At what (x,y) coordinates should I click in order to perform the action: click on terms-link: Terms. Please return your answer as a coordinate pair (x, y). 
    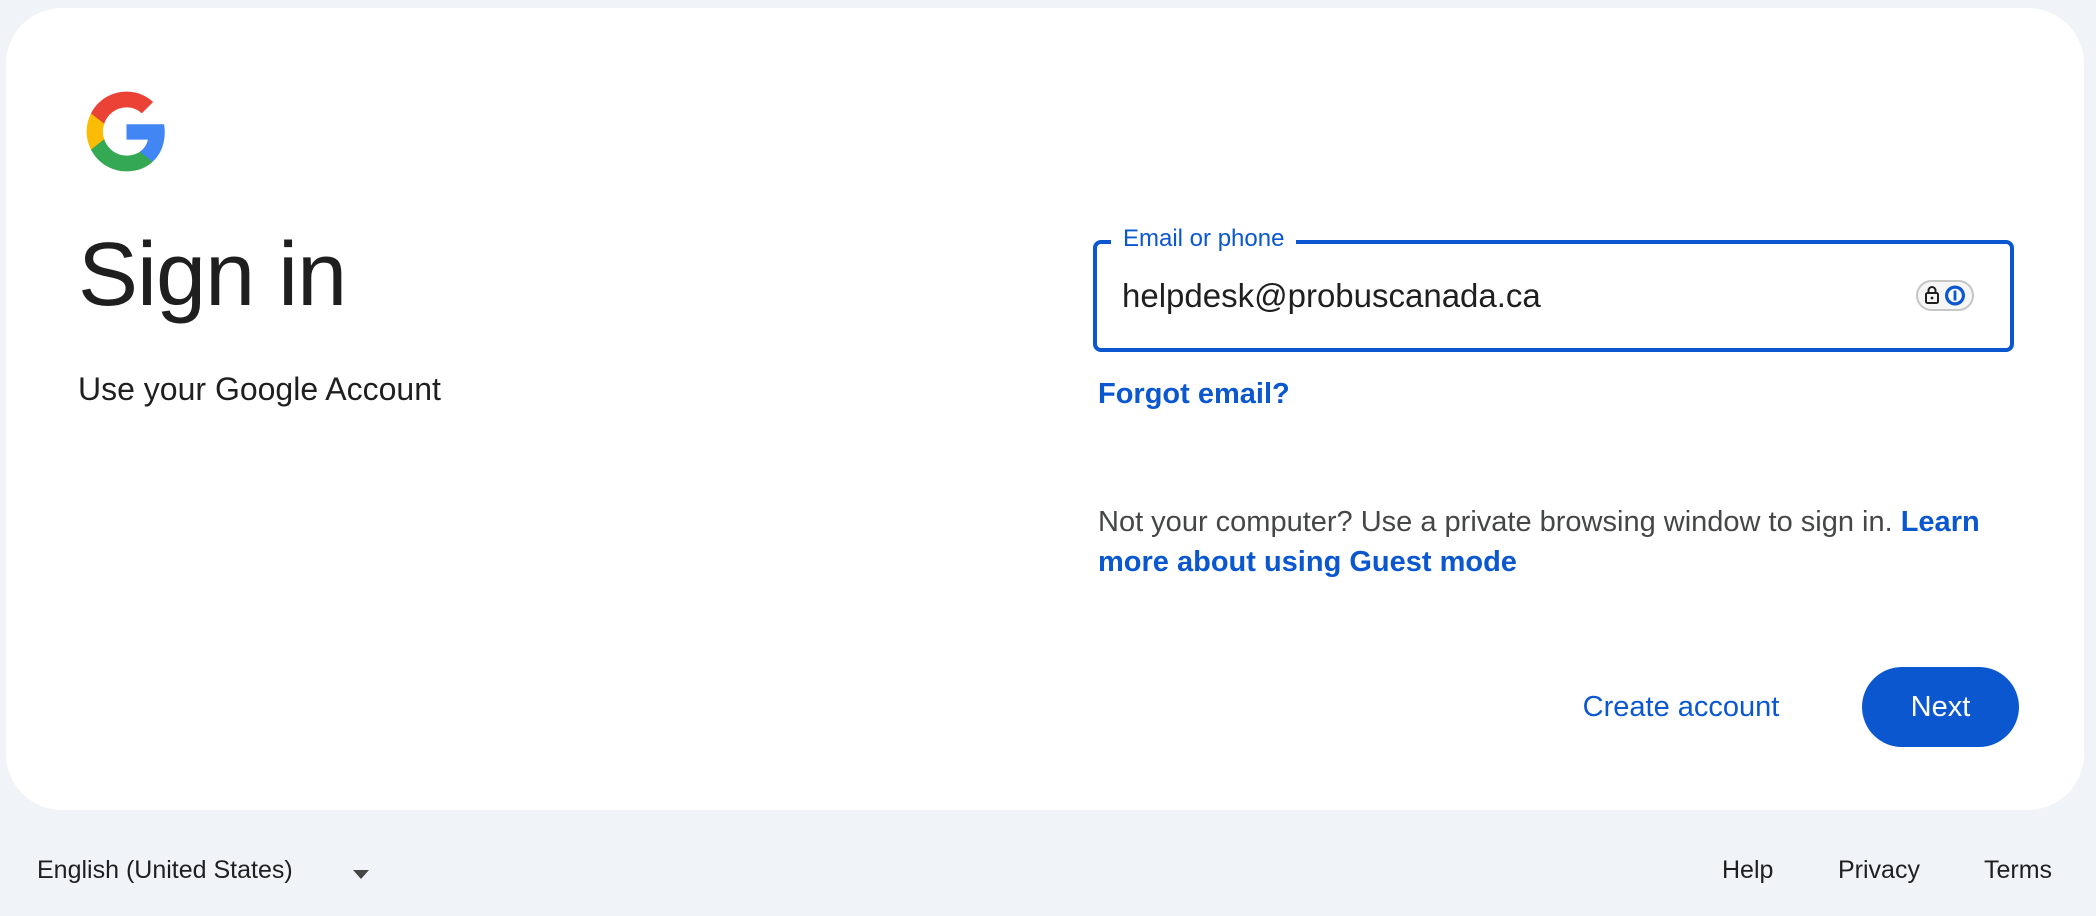
    Looking at the image, I should click on (2018, 870).